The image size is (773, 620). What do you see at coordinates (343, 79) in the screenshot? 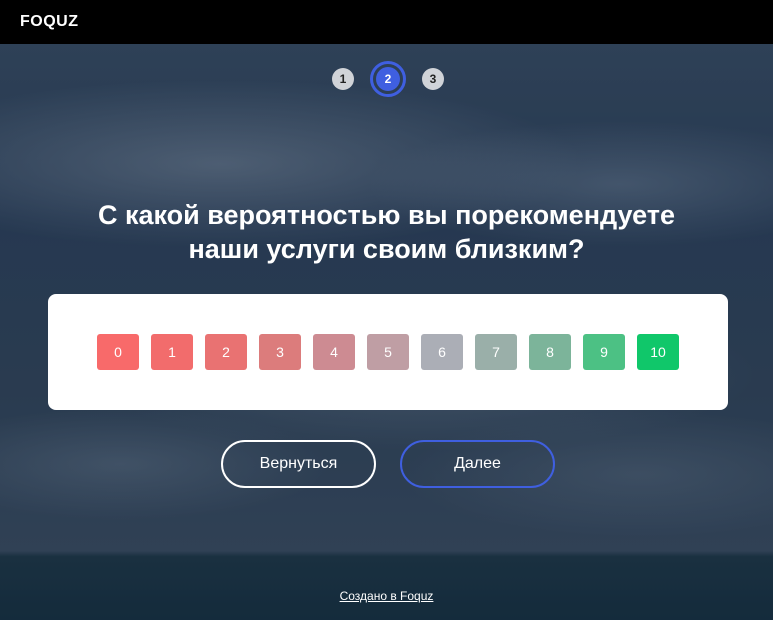
I see `step-1: 1` at bounding box center [343, 79].